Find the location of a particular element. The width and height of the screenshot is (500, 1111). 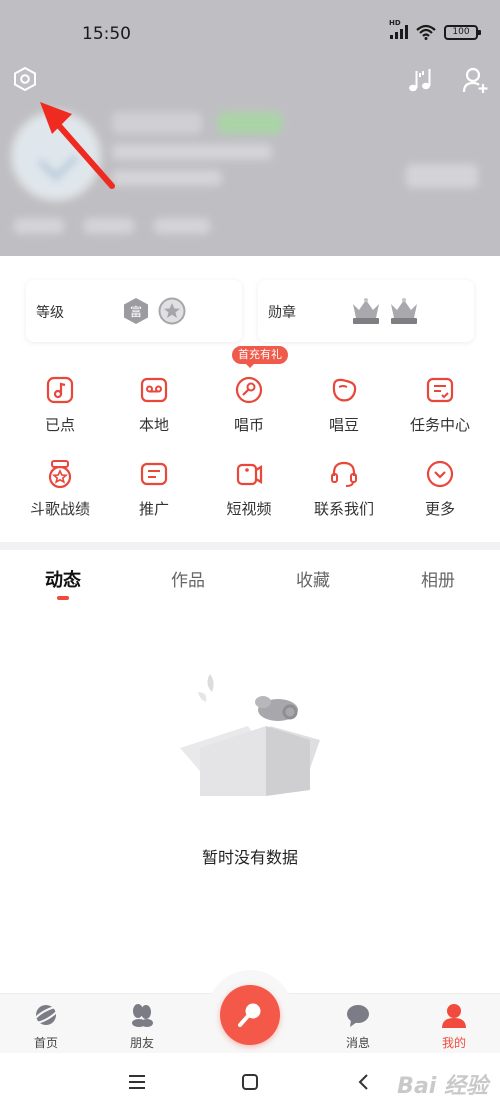

status-icons: HD 100 is located at coordinates (435, 29).